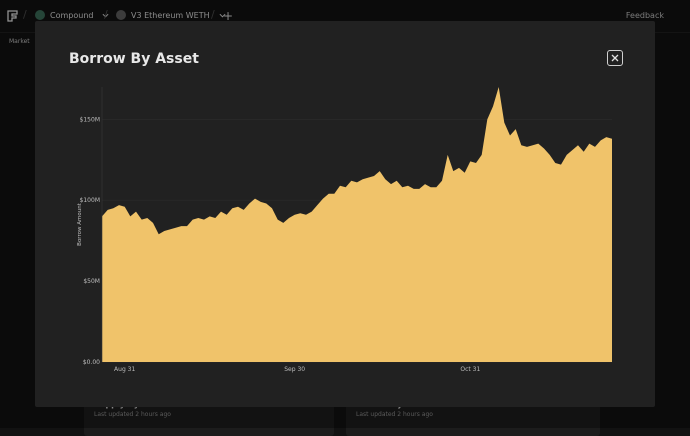 Image resolution: width=690 pixels, height=436 pixels. I want to click on x-tick-label: Aug 31, so click(124, 369).